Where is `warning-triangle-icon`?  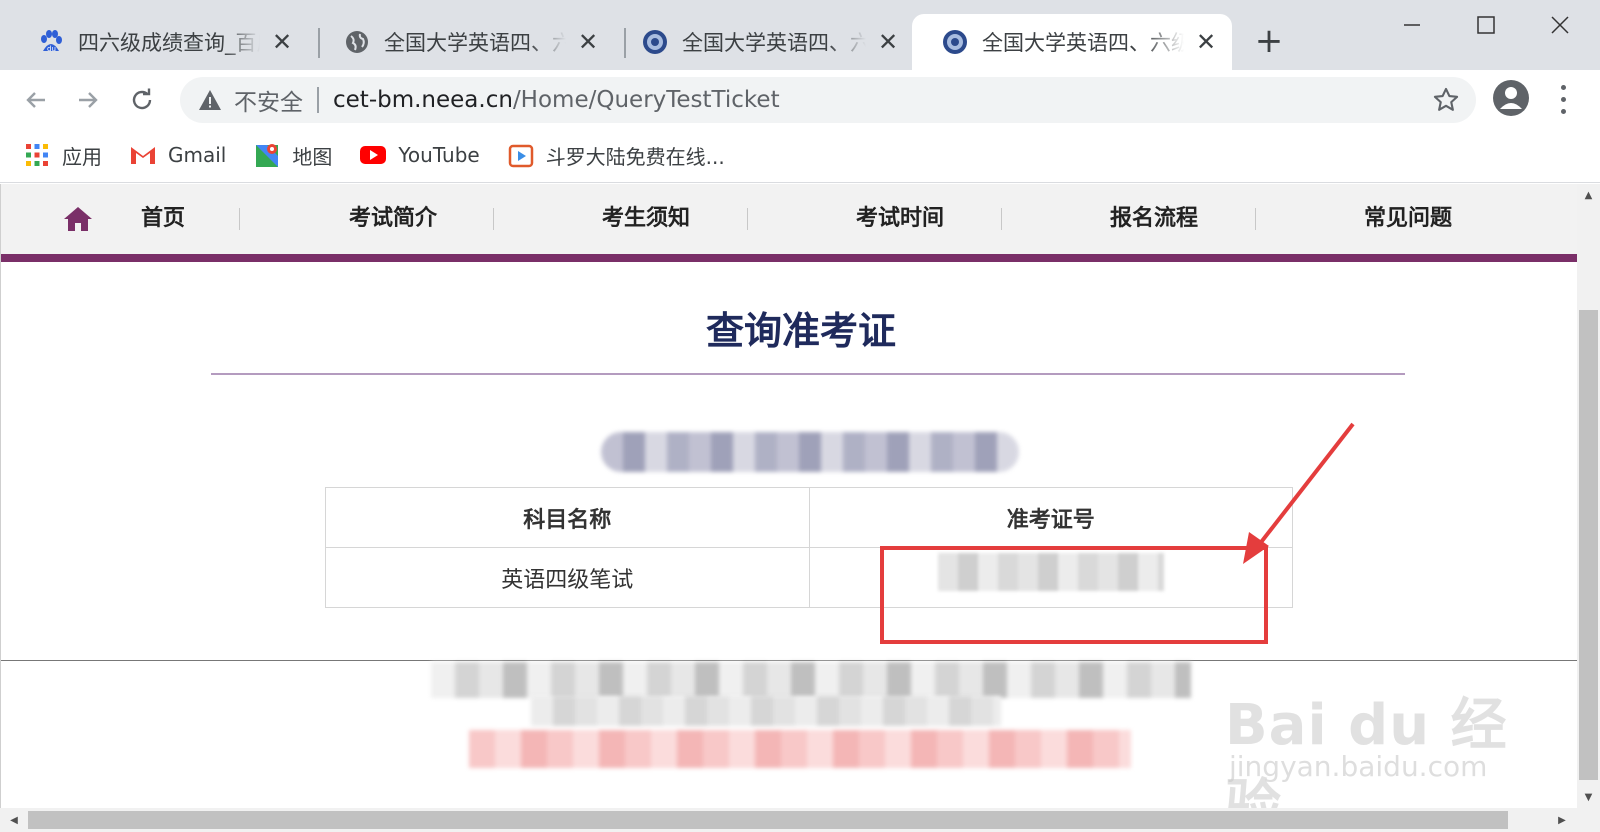 warning-triangle-icon is located at coordinates (210, 100).